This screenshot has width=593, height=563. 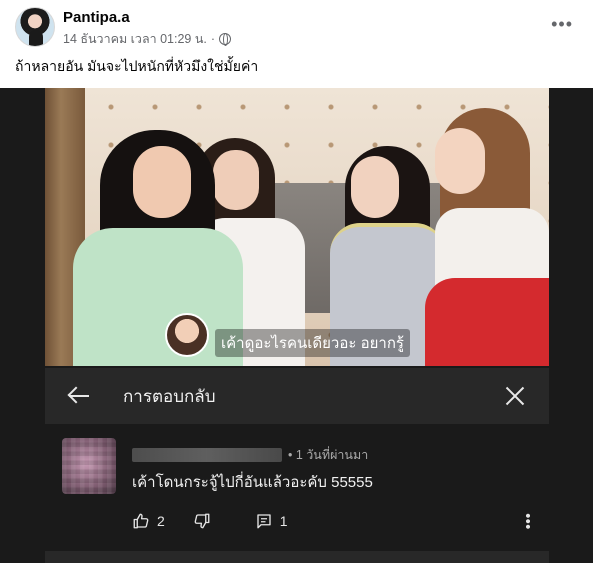 I want to click on thumbs-down-icon, so click(x=202, y=521).